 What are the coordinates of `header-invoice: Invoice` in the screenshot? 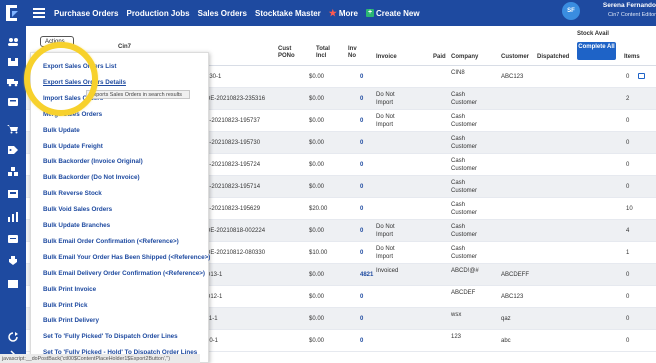 It's located at (386, 57).